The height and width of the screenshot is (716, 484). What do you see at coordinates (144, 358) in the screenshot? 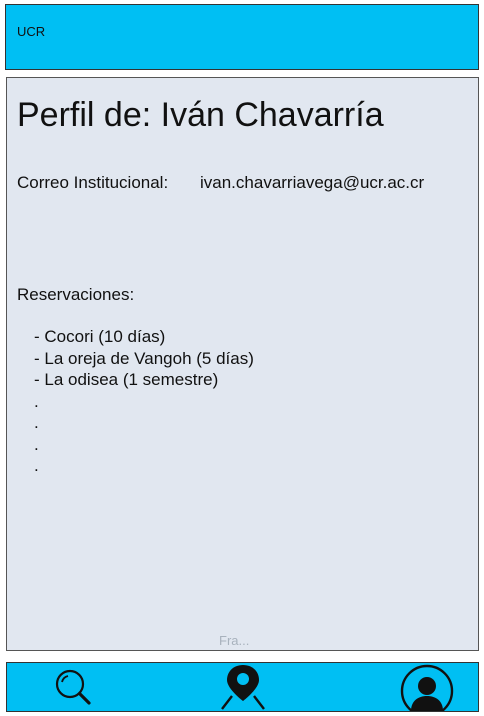
I see `reservation-item: - La oreja de Vangoh (5 días)` at bounding box center [144, 358].